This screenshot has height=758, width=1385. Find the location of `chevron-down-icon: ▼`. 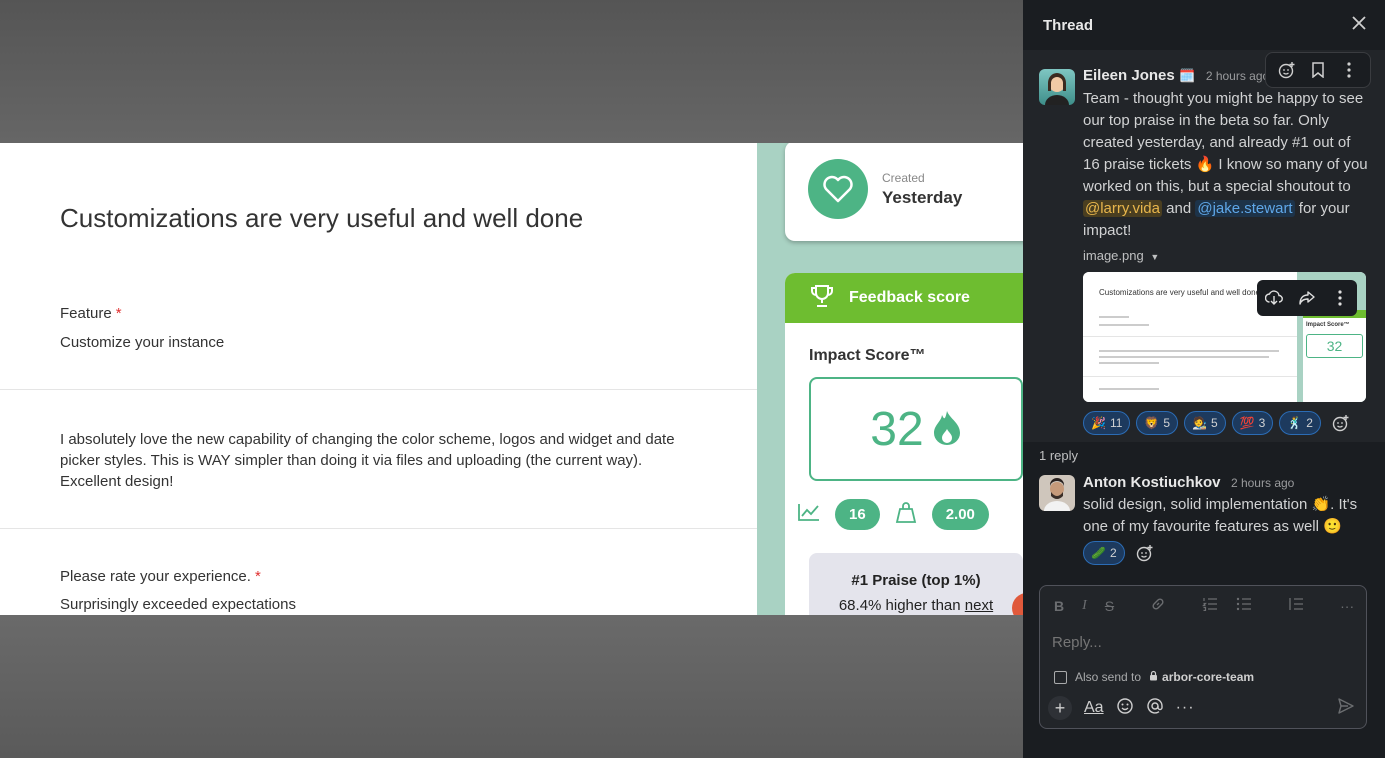

chevron-down-icon: ▼ is located at coordinates (1154, 257).